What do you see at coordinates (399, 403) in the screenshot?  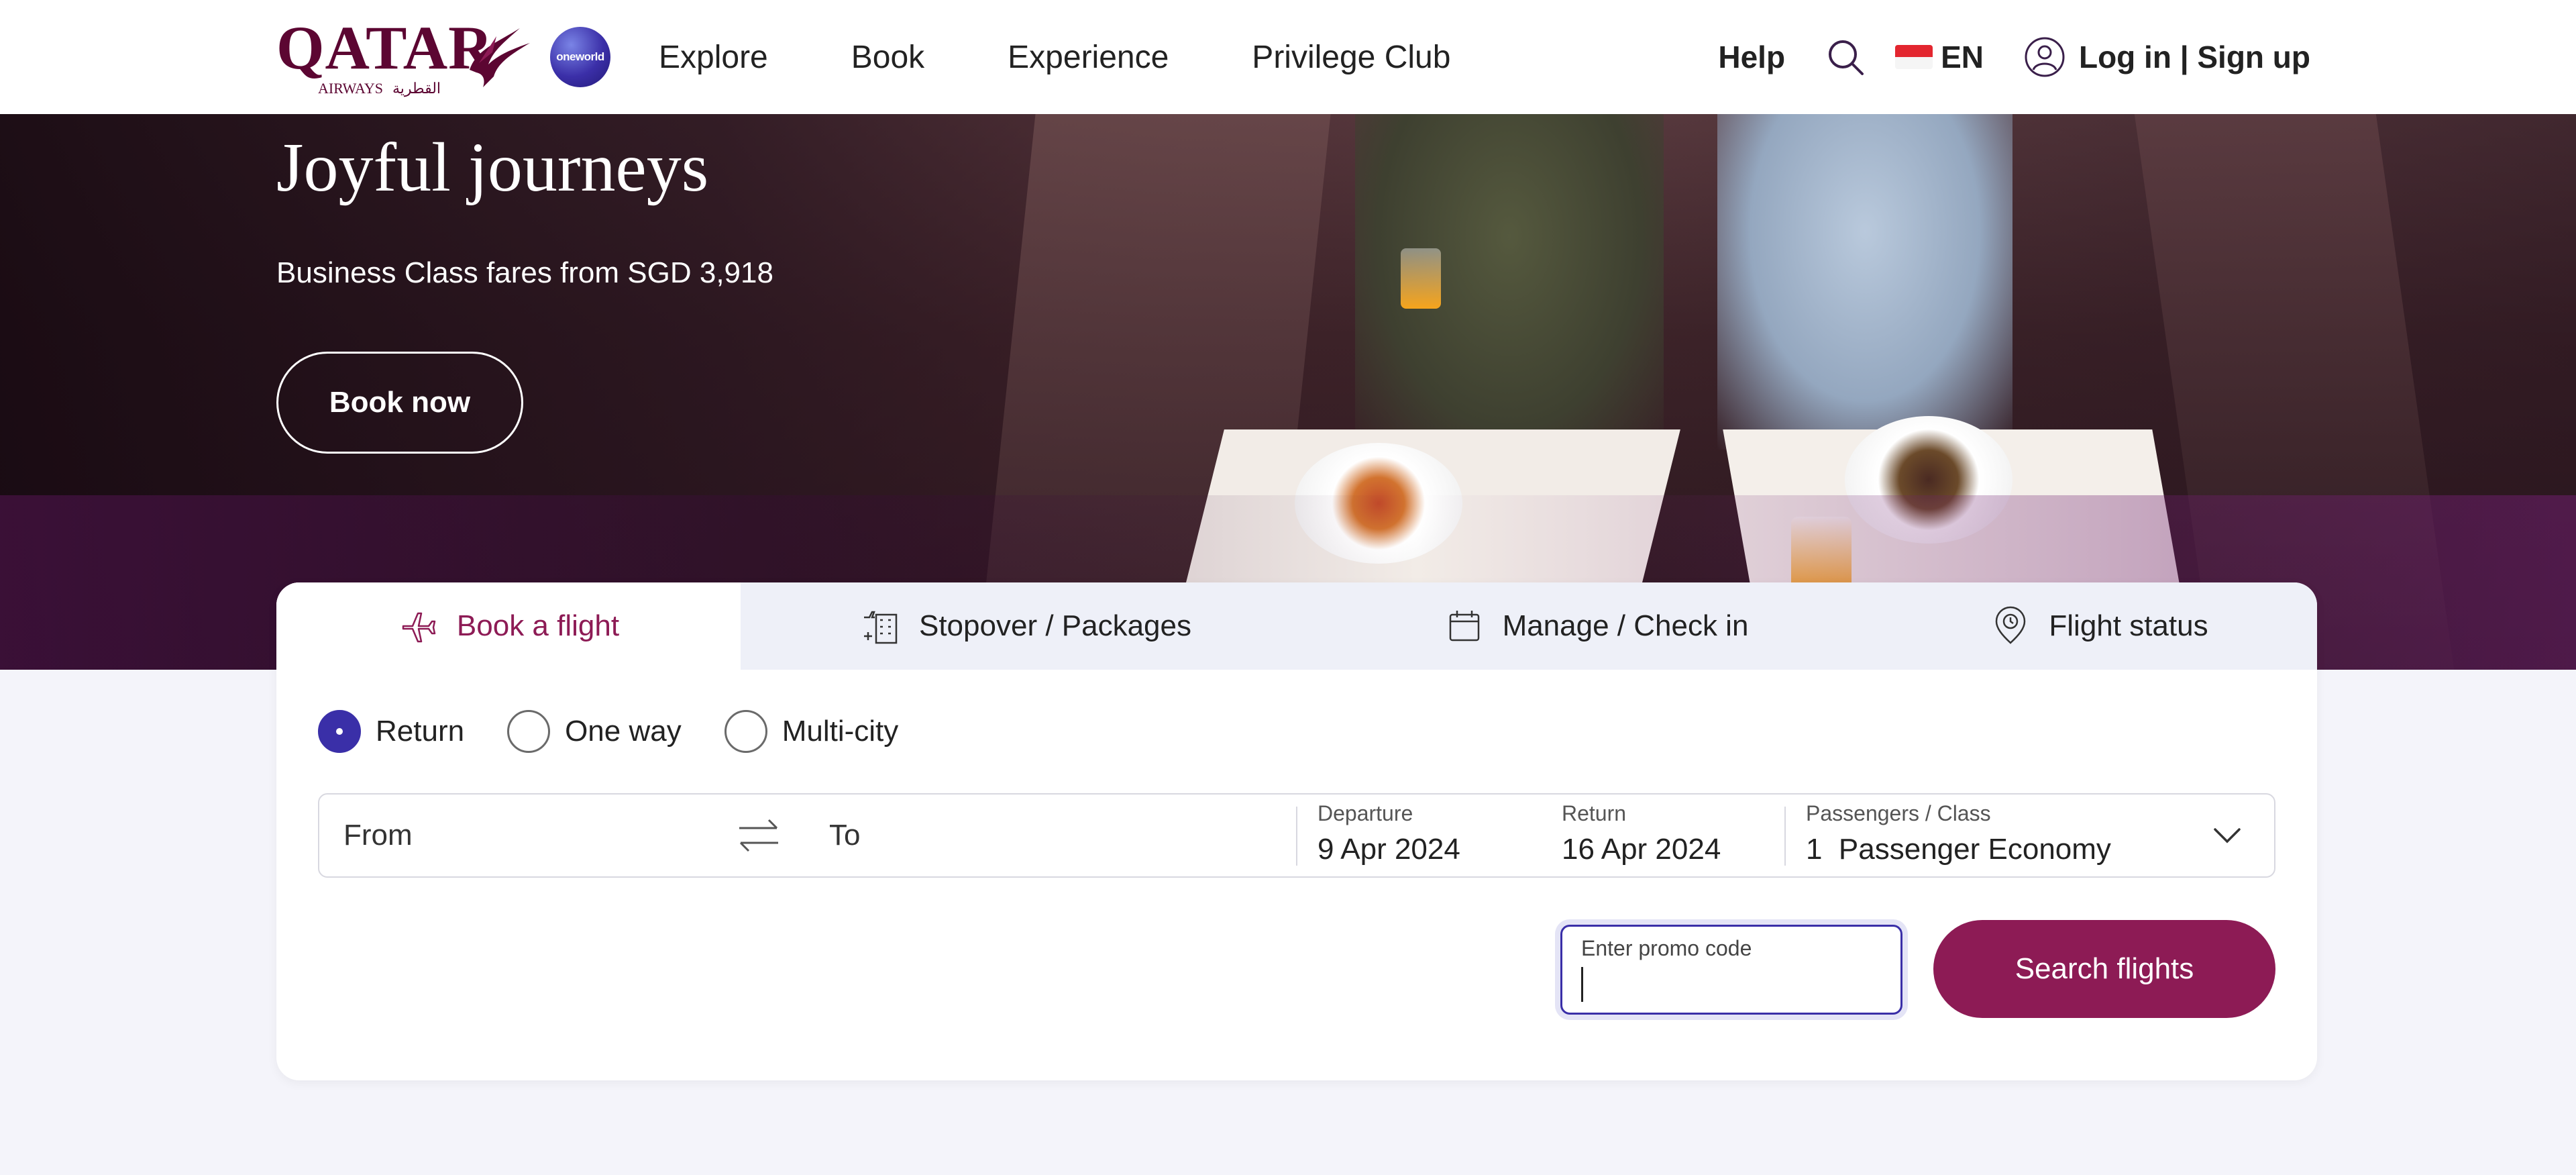 I see `book-now-button: Book now` at bounding box center [399, 403].